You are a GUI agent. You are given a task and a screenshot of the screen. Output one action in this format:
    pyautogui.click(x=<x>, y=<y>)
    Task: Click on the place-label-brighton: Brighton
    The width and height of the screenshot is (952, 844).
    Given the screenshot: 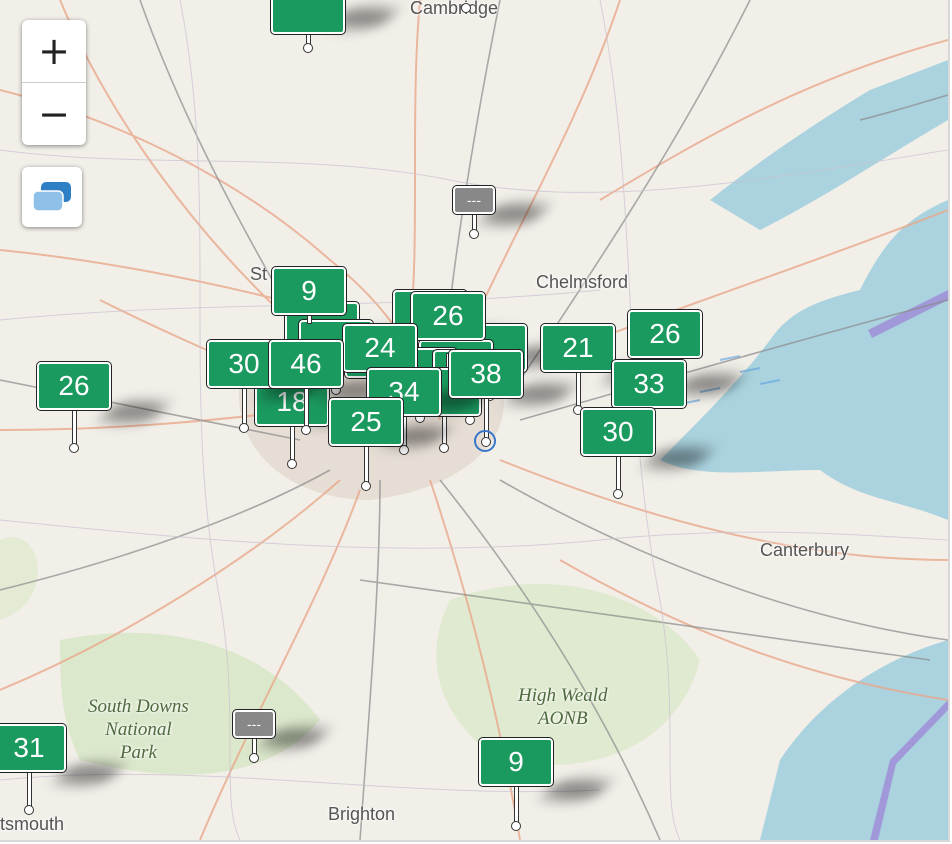 What is the action you would take?
    pyautogui.click(x=362, y=814)
    